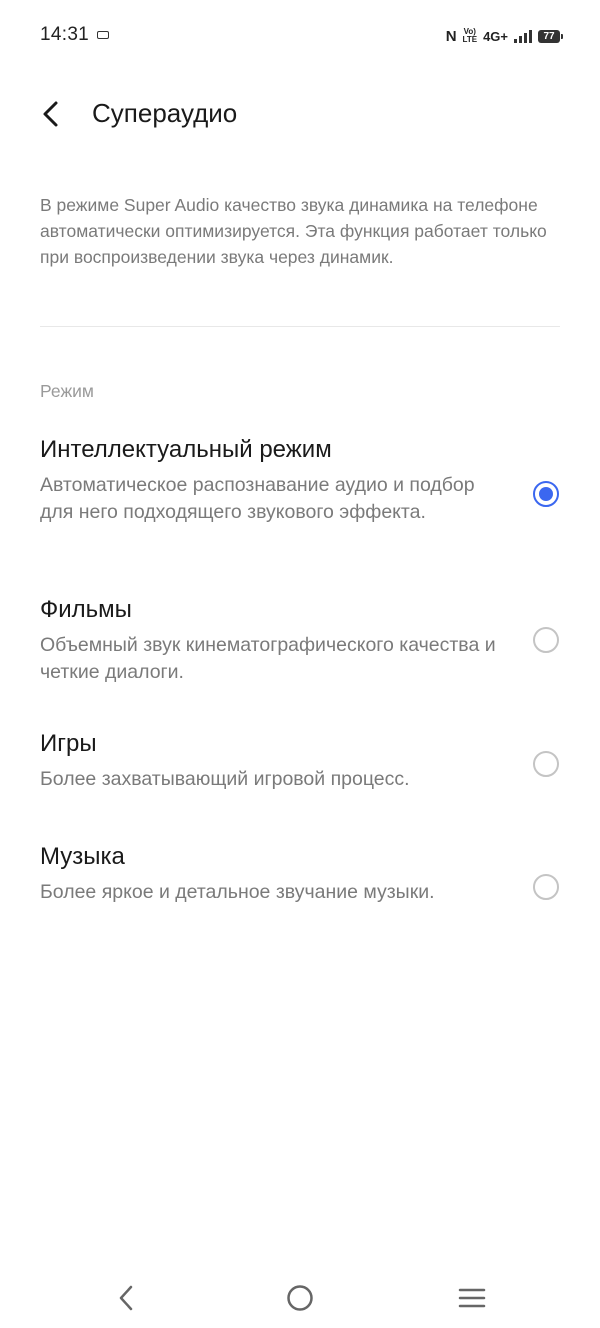 The width and height of the screenshot is (600, 1328). Describe the element at coordinates (86, 609) in the screenshot. I see `option-title: Фильмы` at that location.